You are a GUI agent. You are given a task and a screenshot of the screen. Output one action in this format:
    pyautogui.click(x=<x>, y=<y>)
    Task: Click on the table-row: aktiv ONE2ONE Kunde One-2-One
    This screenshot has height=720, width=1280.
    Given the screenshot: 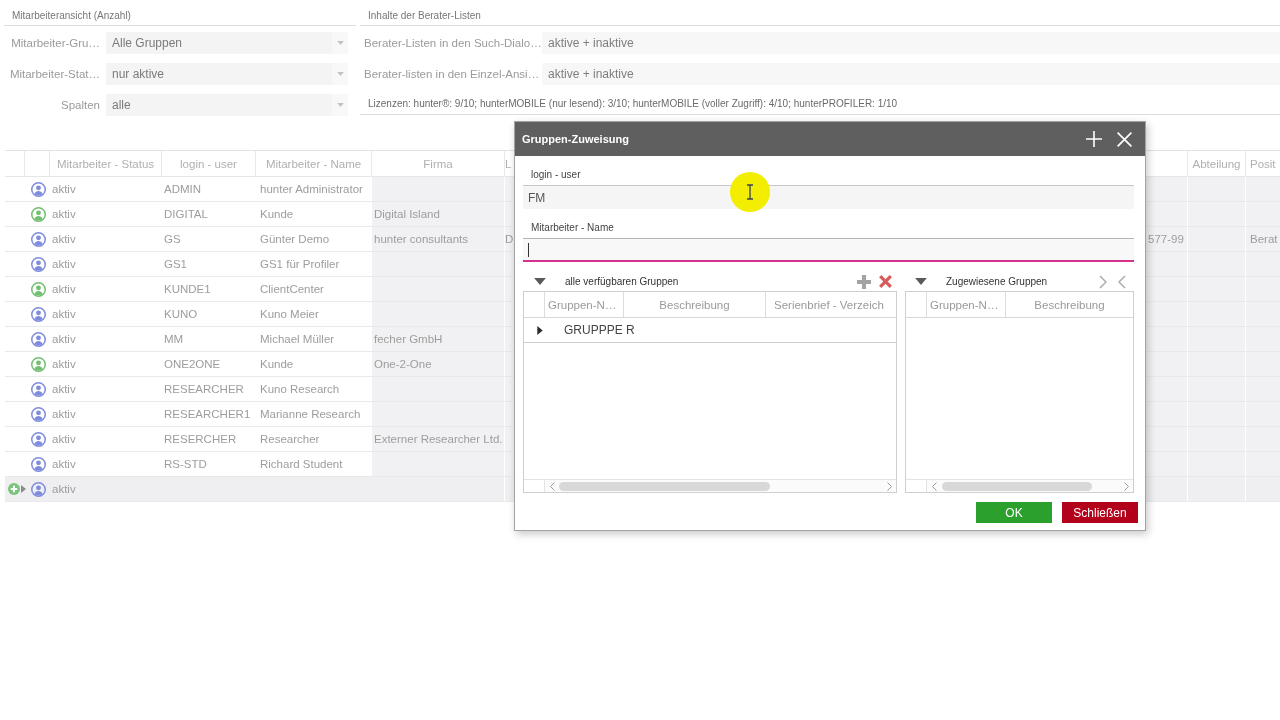 What is the action you would take?
    pyautogui.click(x=259, y=364)
    